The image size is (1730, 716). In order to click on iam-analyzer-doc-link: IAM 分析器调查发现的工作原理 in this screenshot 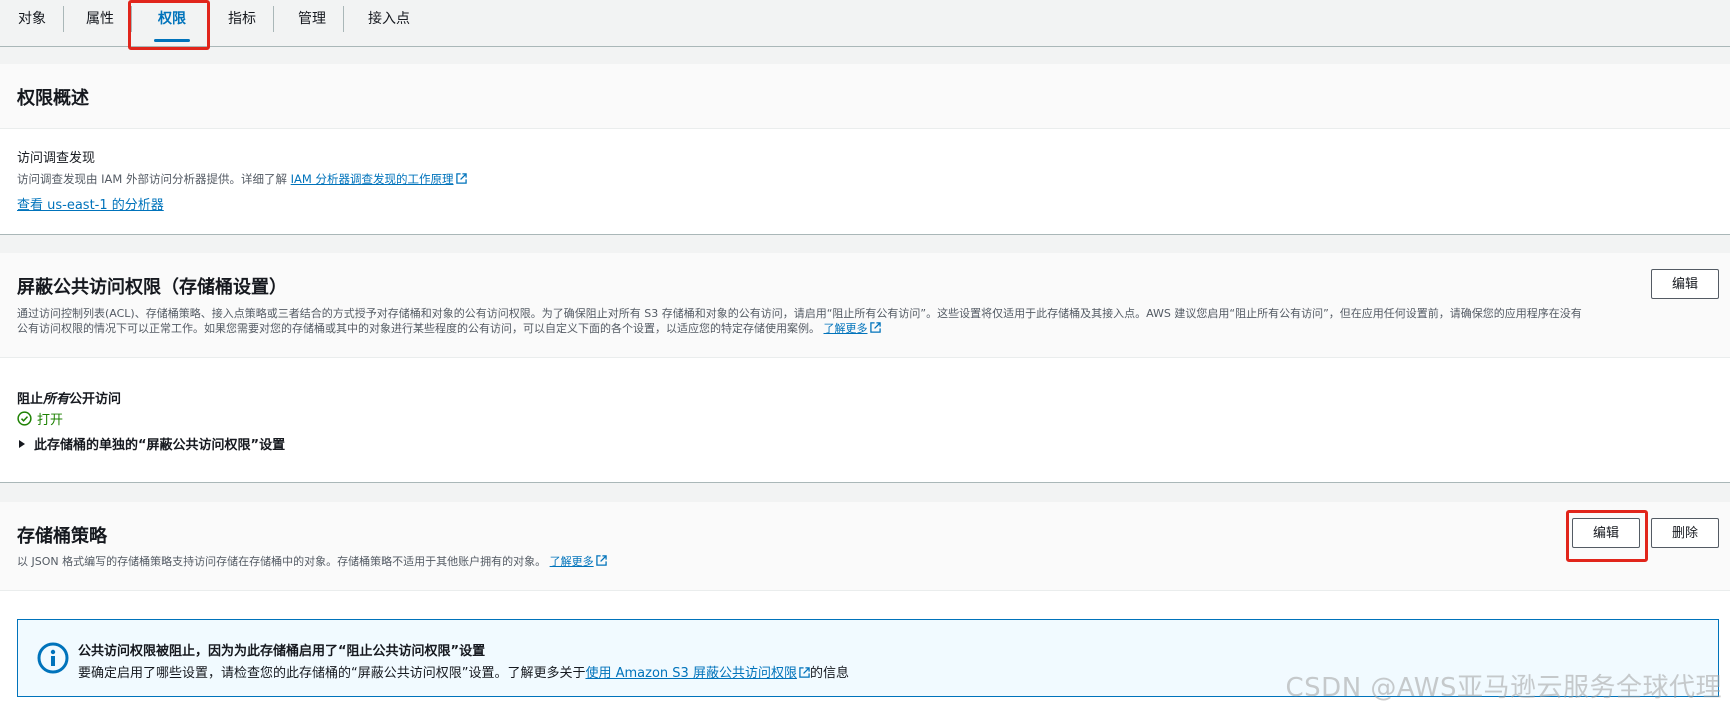, I will do `click(379, 179)`.